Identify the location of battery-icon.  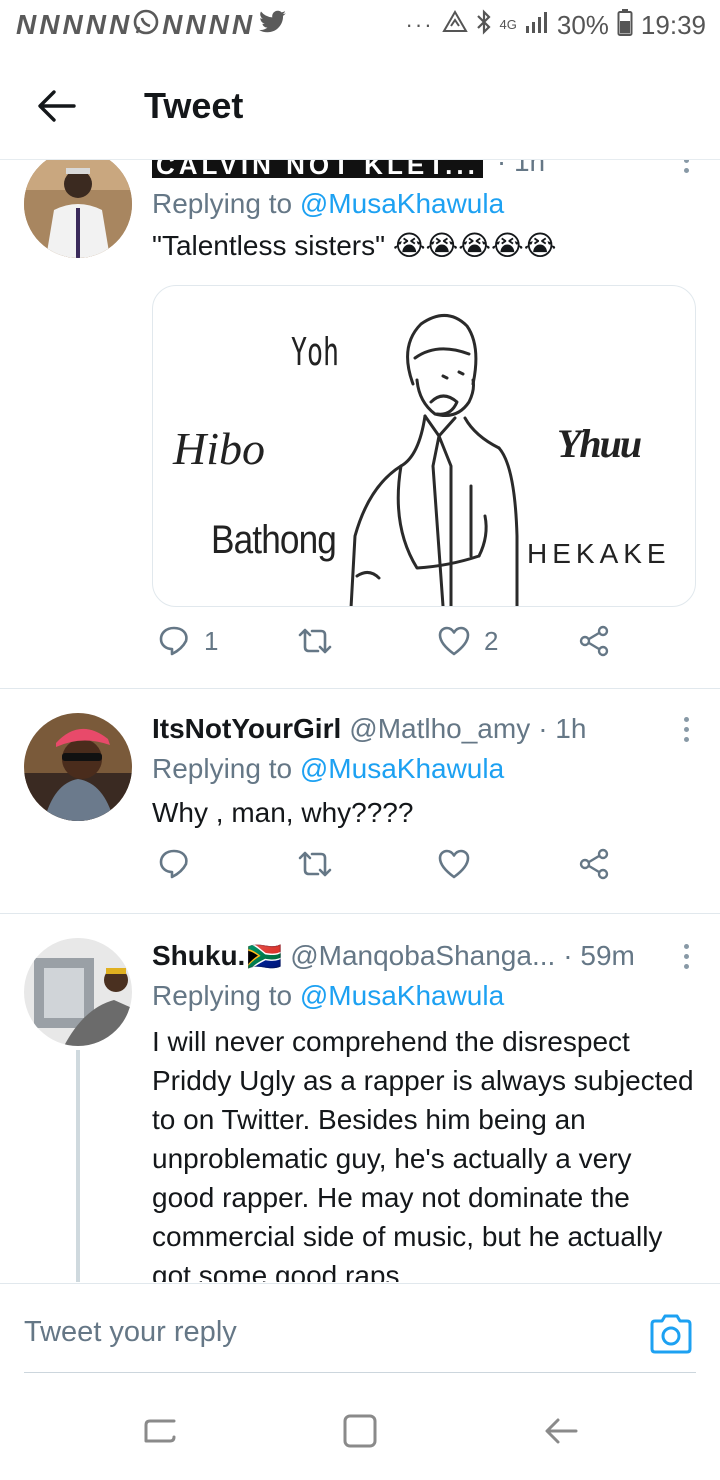
(625, 25).